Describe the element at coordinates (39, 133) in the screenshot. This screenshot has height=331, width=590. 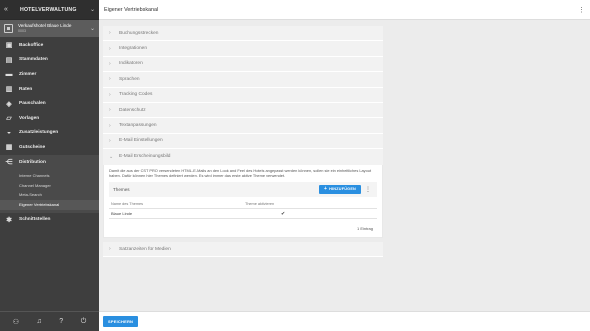
I see `sidebar-item-label: Zusatzleistungen` at that location.